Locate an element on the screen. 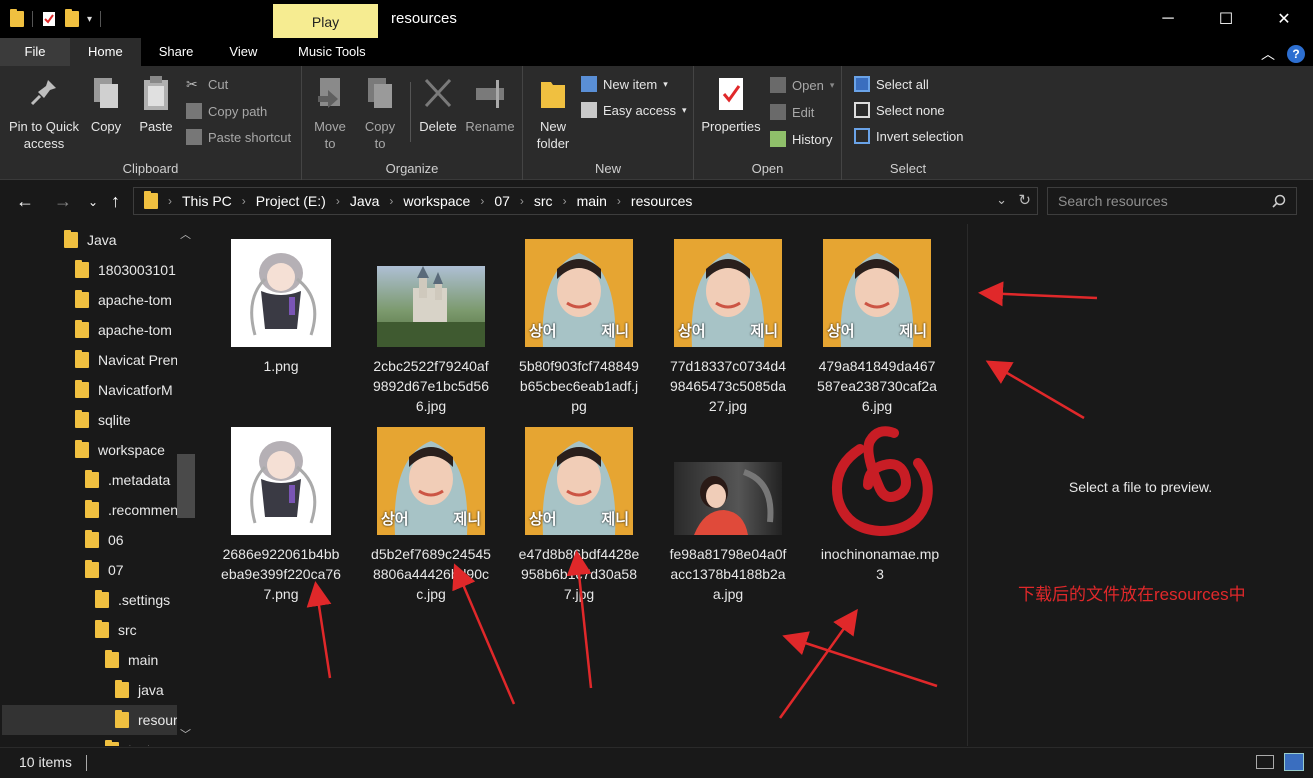 The image size is (1313, 778). tab-play: Play is located at coordinates (325, 21).